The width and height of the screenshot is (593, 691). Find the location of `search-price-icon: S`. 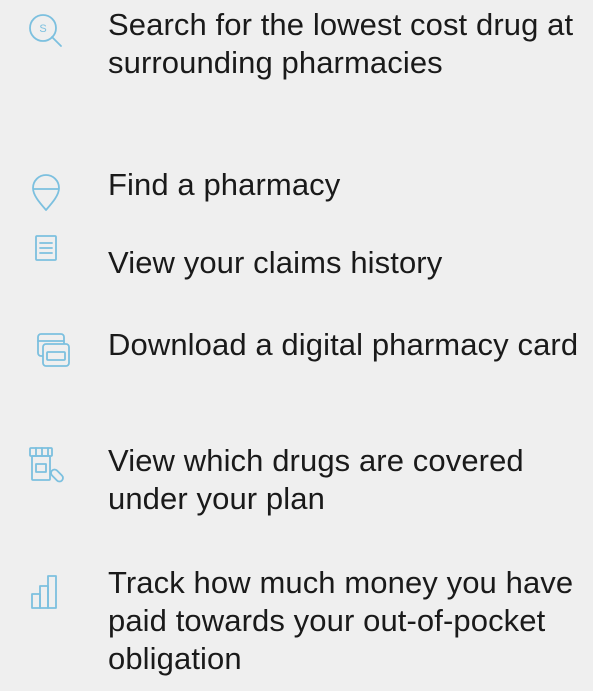

search-price-icon: S is located at coordinates (46, 32).